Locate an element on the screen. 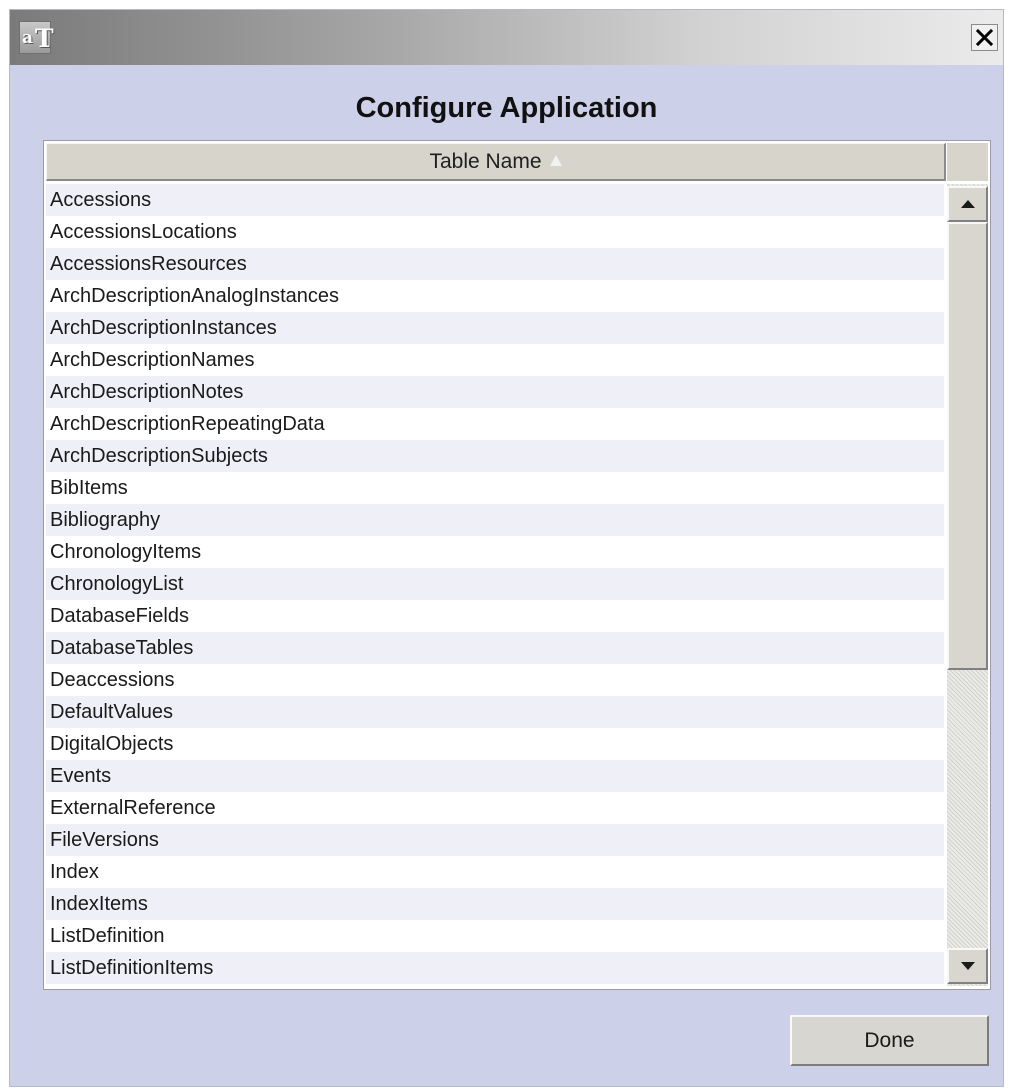  arrow-down-icon is located at coordinates (967, 966).